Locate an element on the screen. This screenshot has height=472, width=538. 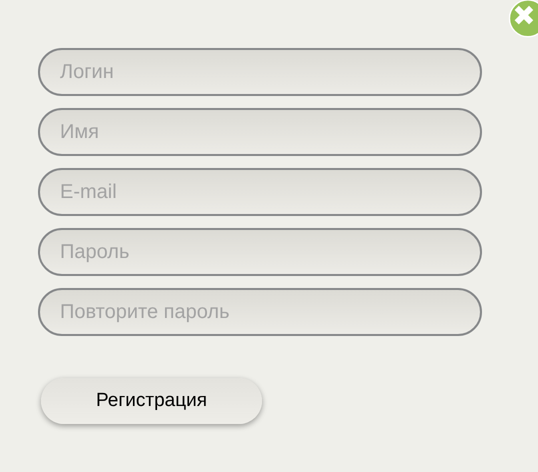
input-field: Имя is located at coordinates (260, 132).